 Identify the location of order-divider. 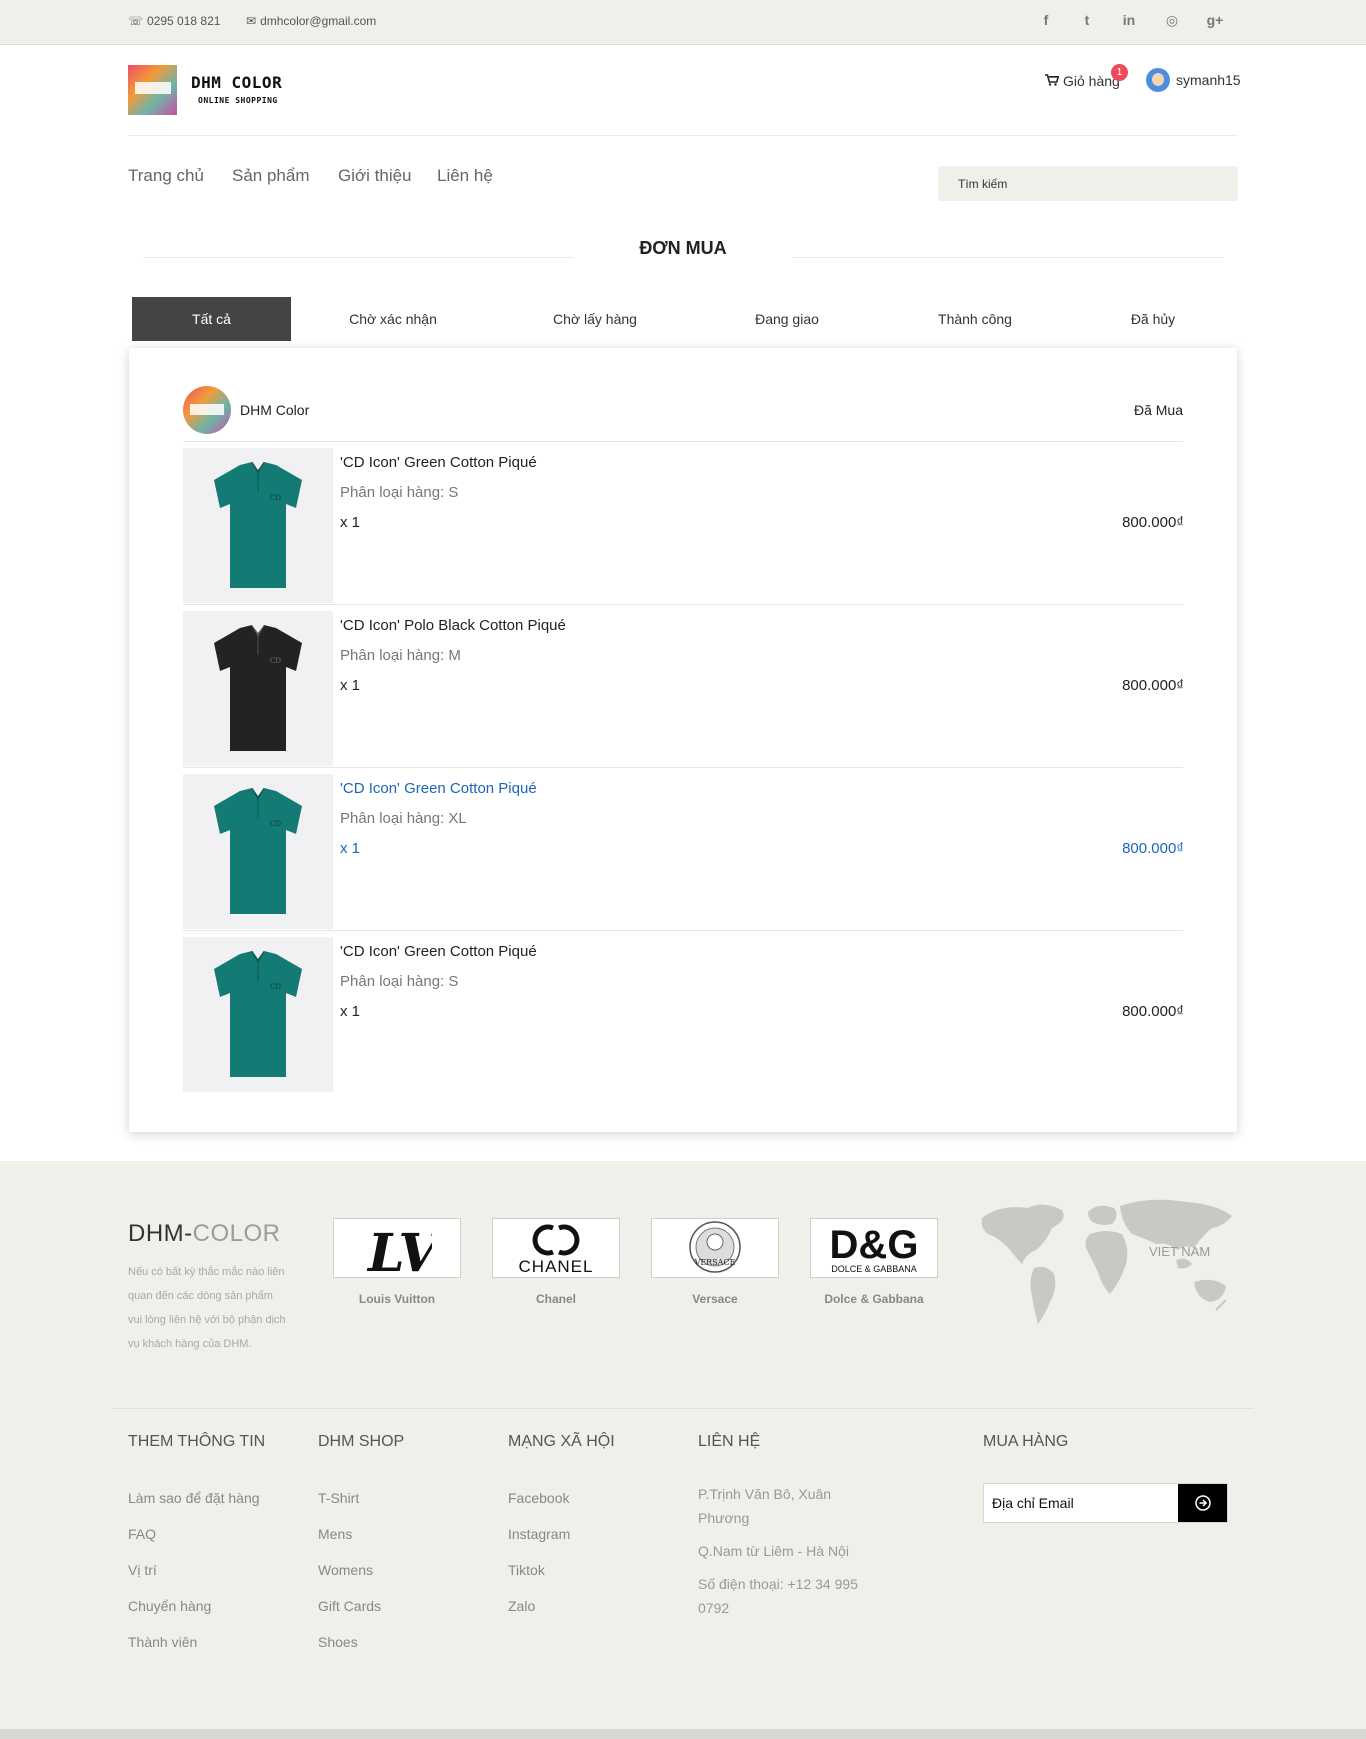
(683, 441).